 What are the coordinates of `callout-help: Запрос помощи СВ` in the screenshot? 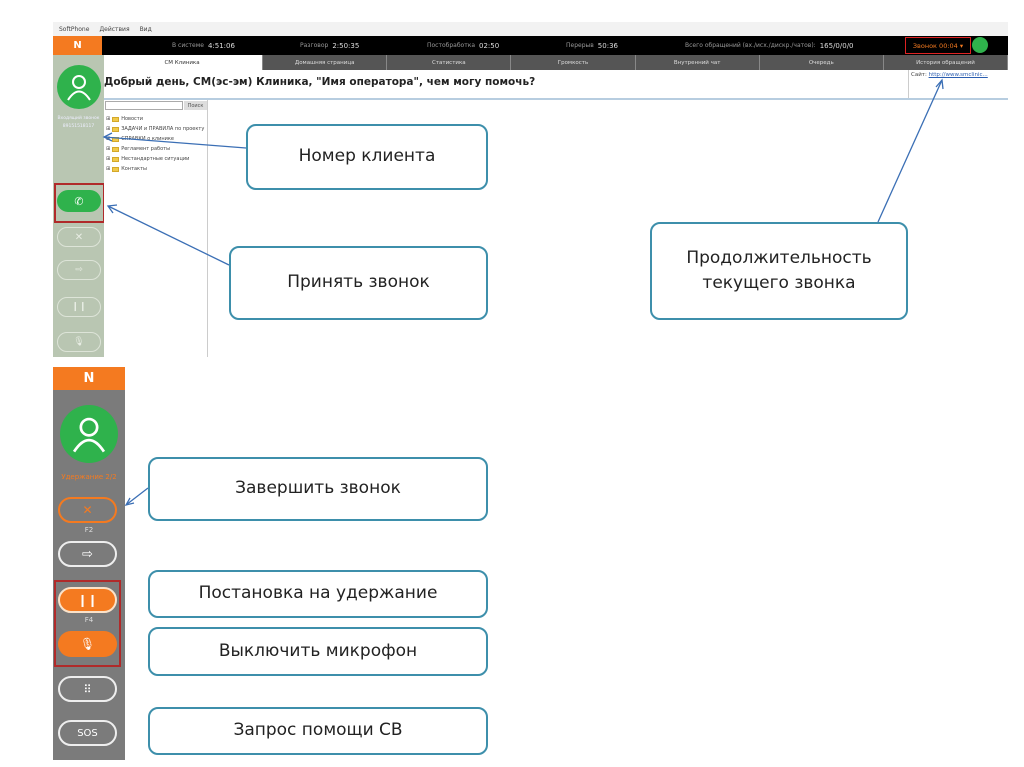 It's located at (318, 731).